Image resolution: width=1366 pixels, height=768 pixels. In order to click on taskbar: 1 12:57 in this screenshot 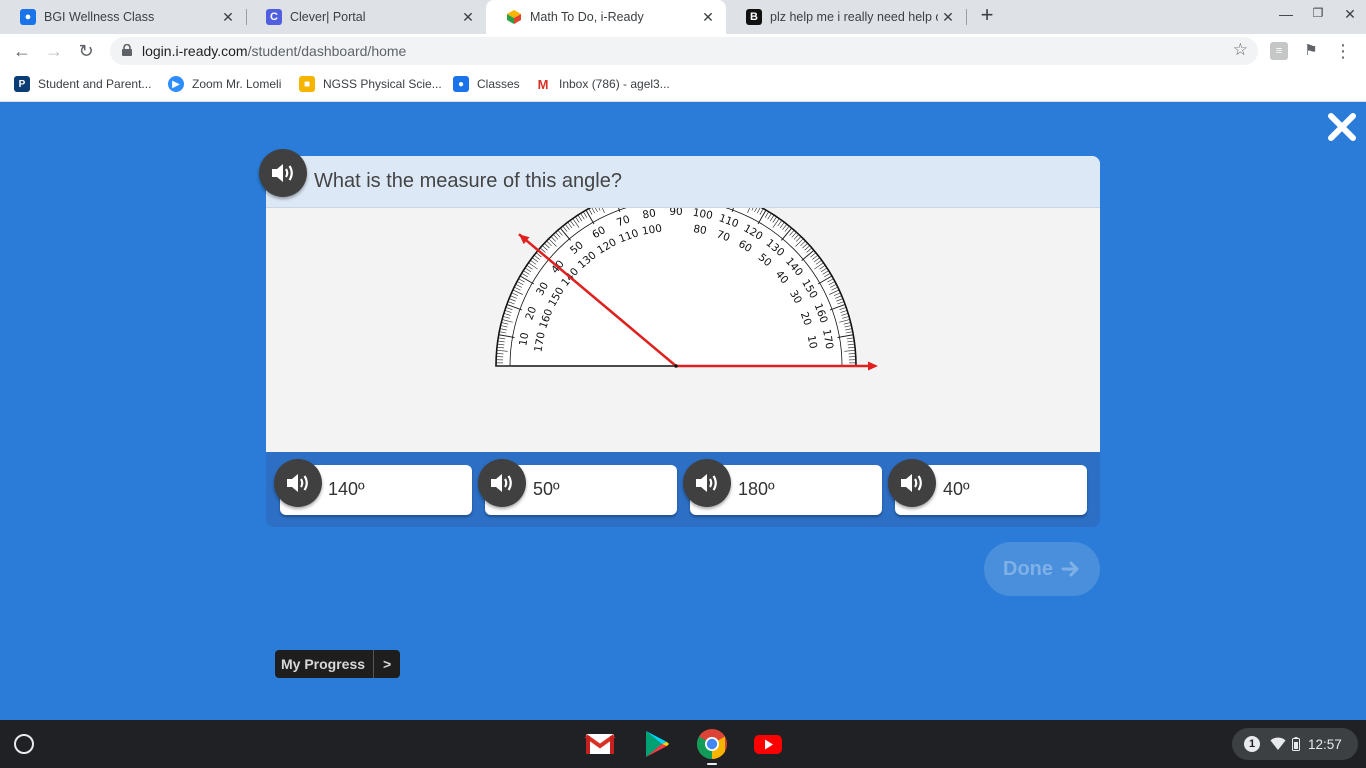, I will do `click(683, 744)`.